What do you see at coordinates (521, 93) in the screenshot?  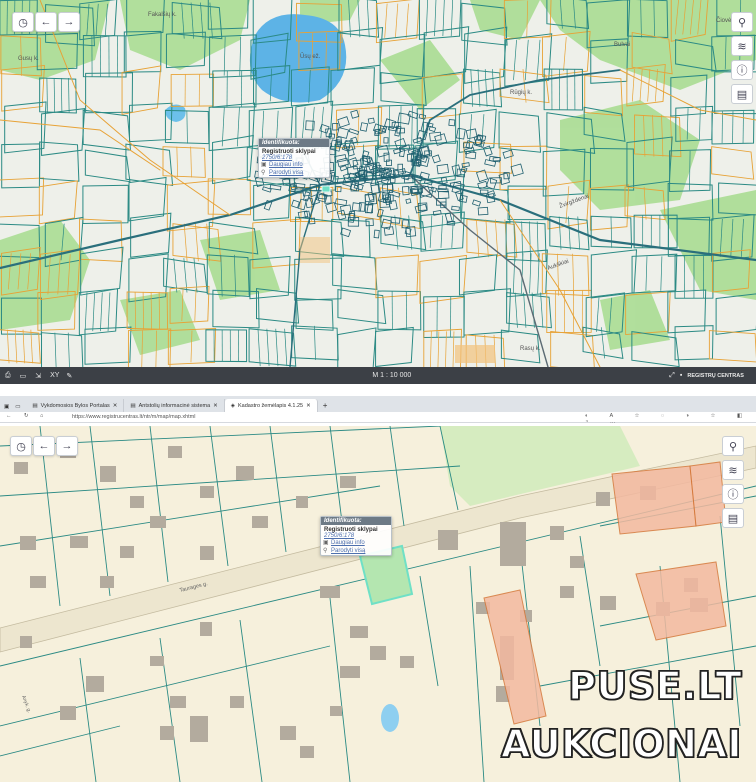 I see `place-label: Rūgių k.` at bounding box center [521, 93].